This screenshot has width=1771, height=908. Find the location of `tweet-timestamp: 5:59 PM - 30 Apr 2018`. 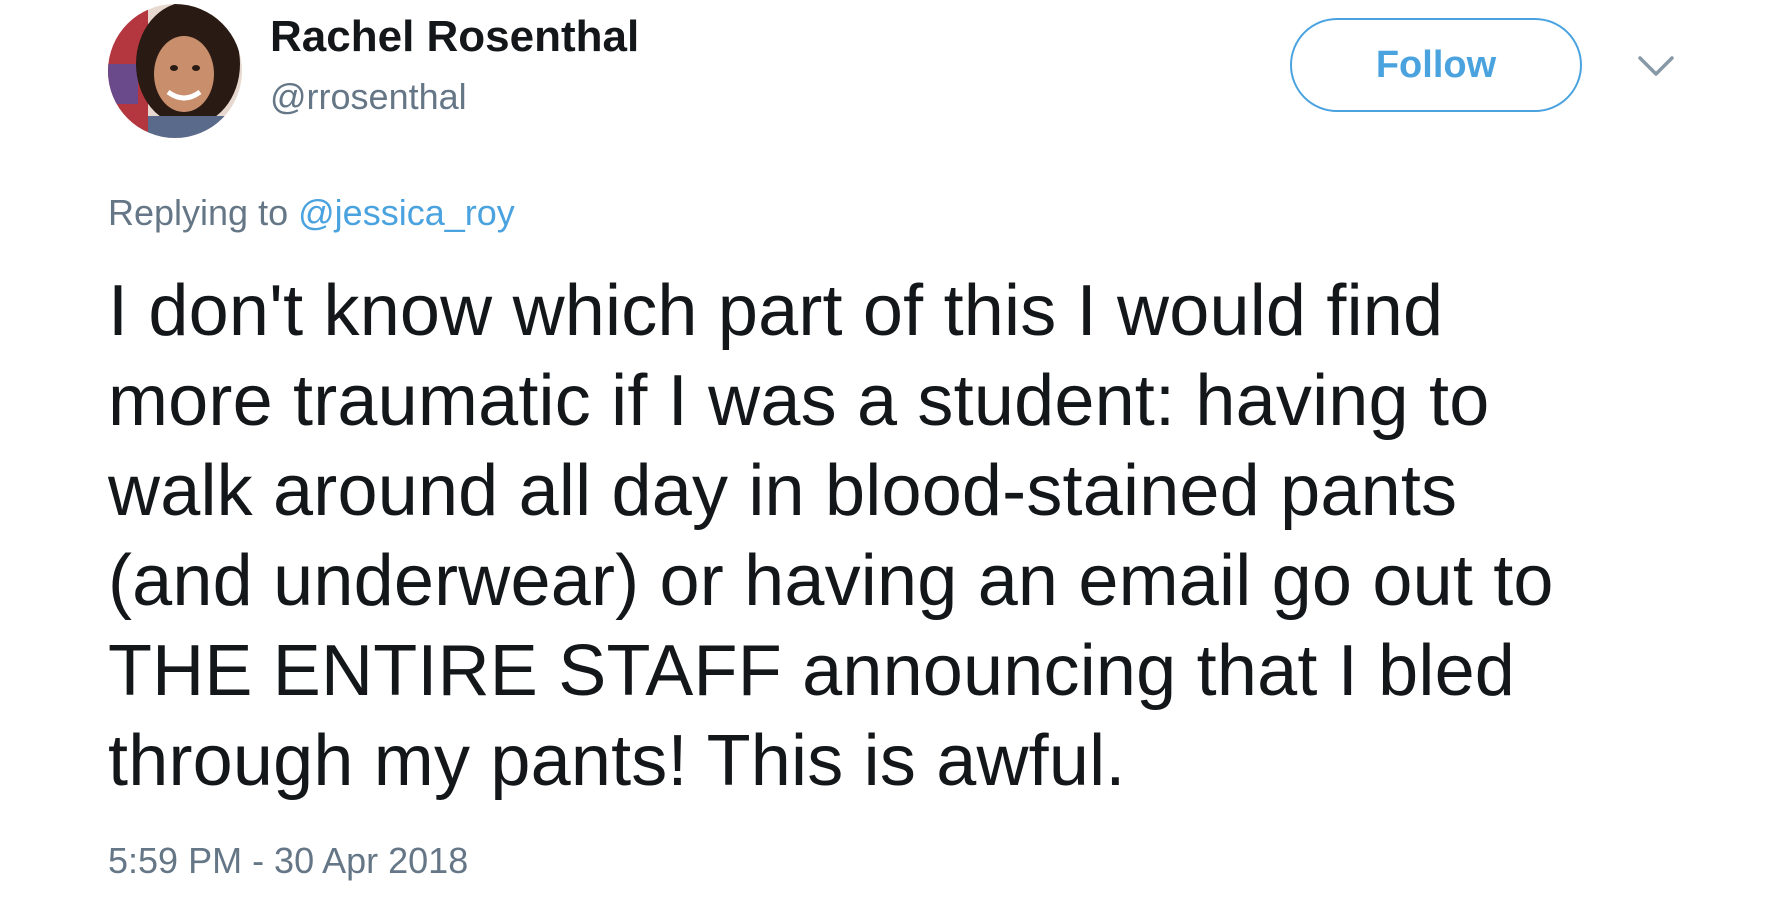

tweet-timestamp: 5:59 PM - 30 Apr 2018 is located at coordinates (288, 861).